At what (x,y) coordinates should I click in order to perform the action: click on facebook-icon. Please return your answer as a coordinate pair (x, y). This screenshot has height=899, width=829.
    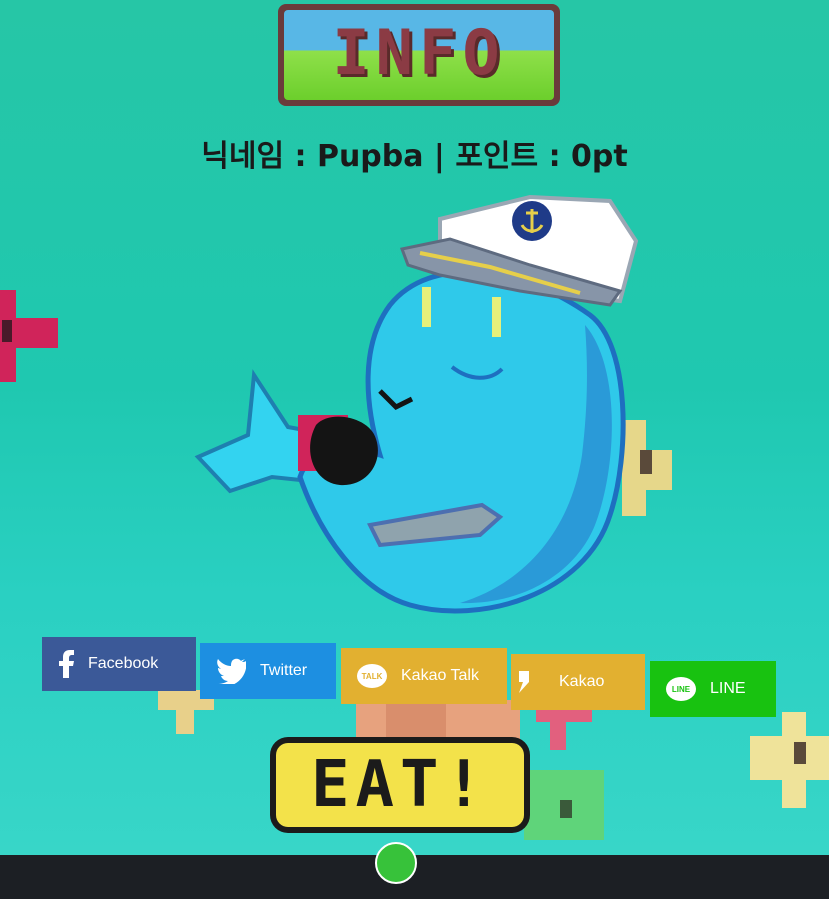
    Looking at the image, I should click on (66, 664).